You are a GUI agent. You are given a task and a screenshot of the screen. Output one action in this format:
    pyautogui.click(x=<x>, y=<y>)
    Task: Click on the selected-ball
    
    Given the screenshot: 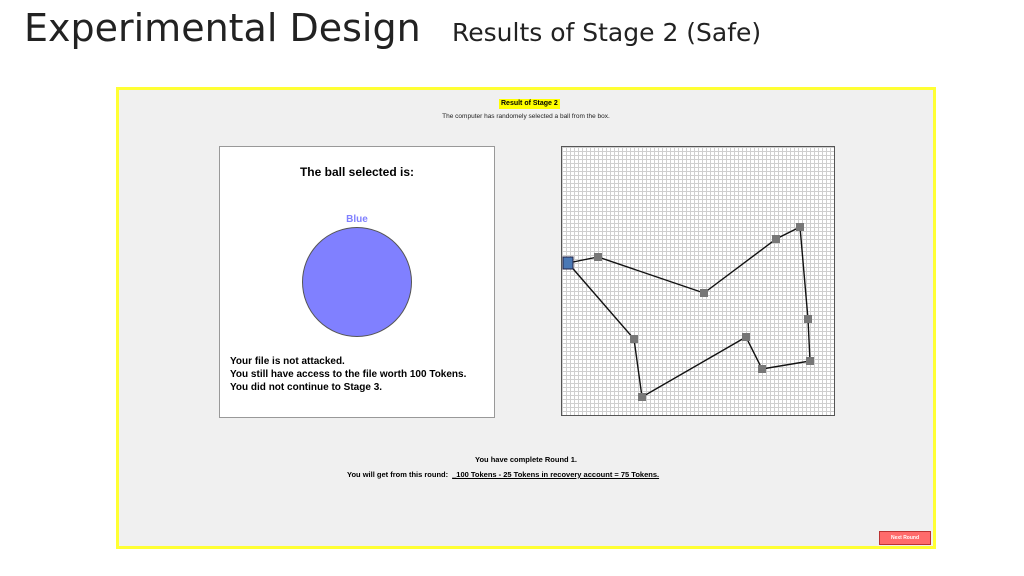 What is the action you would take?
    pyautogui.click(x=357, y=282)
    